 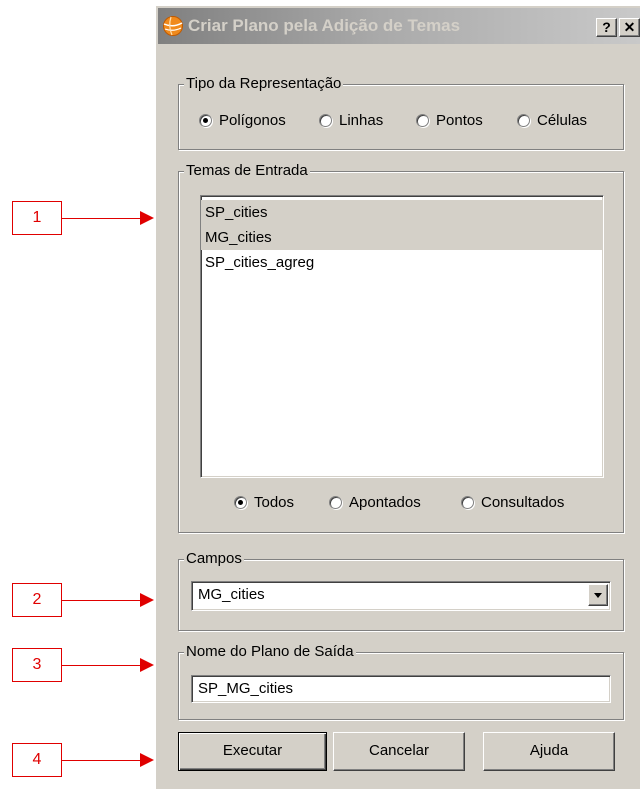 I want to click on radio-label: Apontados, so click(x=385, y=502).